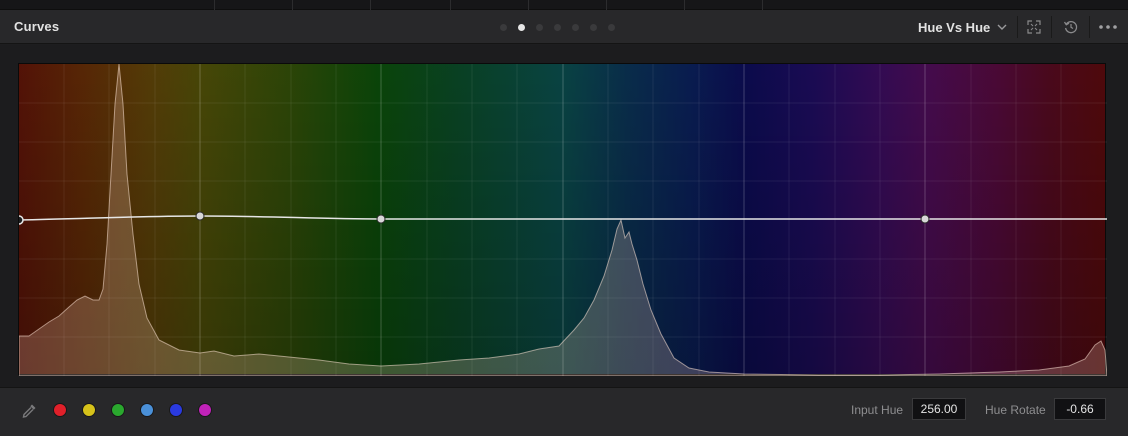 This screenshot has width=1128, height=436. What do you see at coordinates (564, 411) in the screenshot?
I see `curves-footer: Input Hue 256.00 Hue Rotate -0.66` at bounding box center [564, 411].